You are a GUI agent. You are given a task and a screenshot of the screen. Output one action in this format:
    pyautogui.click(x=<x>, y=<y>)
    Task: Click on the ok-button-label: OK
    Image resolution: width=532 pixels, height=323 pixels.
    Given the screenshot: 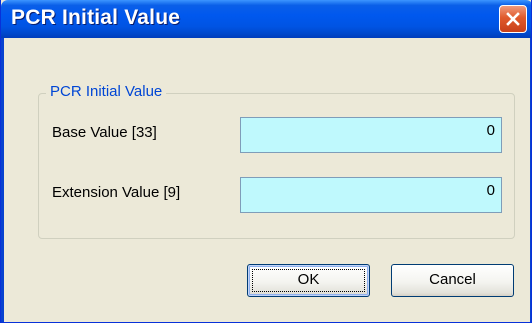 What is the action you would take?
    pyautogui.click(x=308, y=279)
    